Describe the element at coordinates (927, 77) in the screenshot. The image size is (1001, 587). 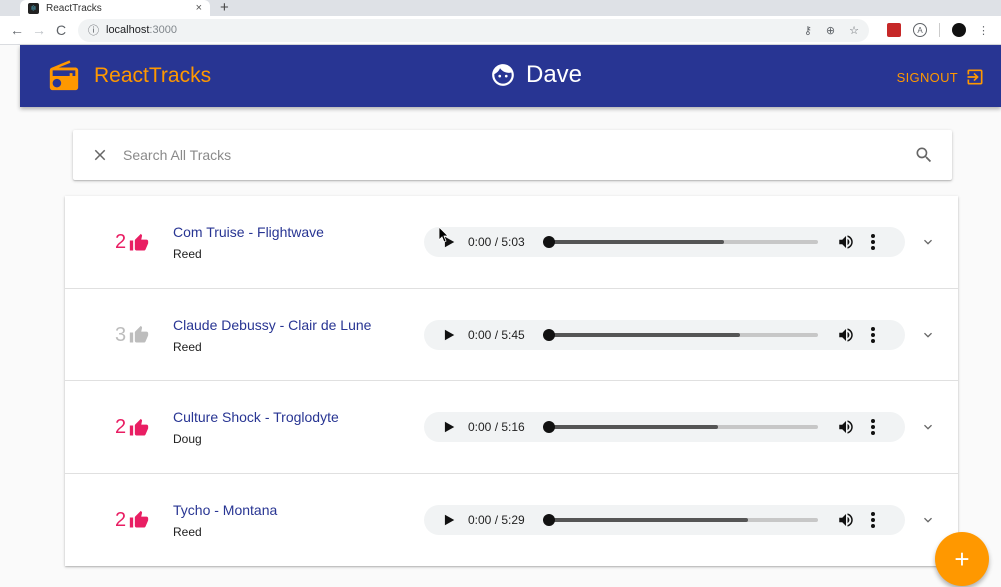
I see `signout-label: SIGNOUT` at that location.